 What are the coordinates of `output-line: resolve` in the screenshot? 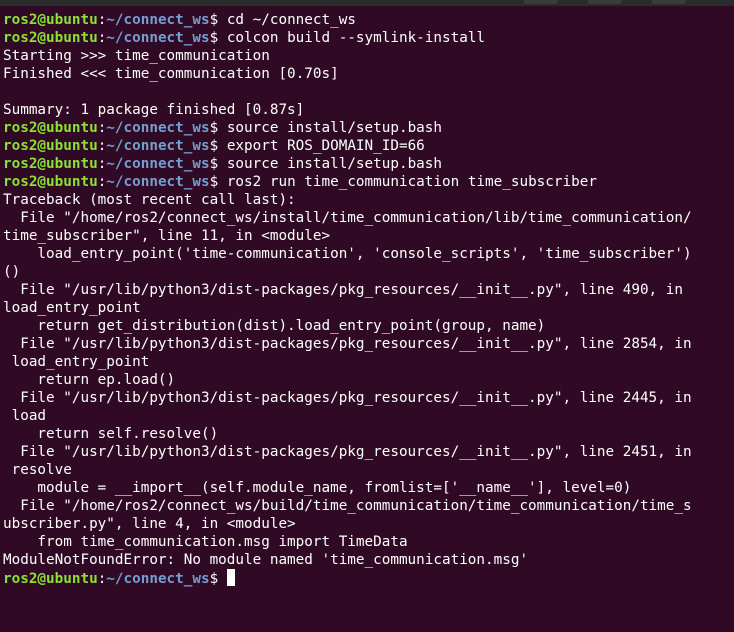 It's located at (366, 470).